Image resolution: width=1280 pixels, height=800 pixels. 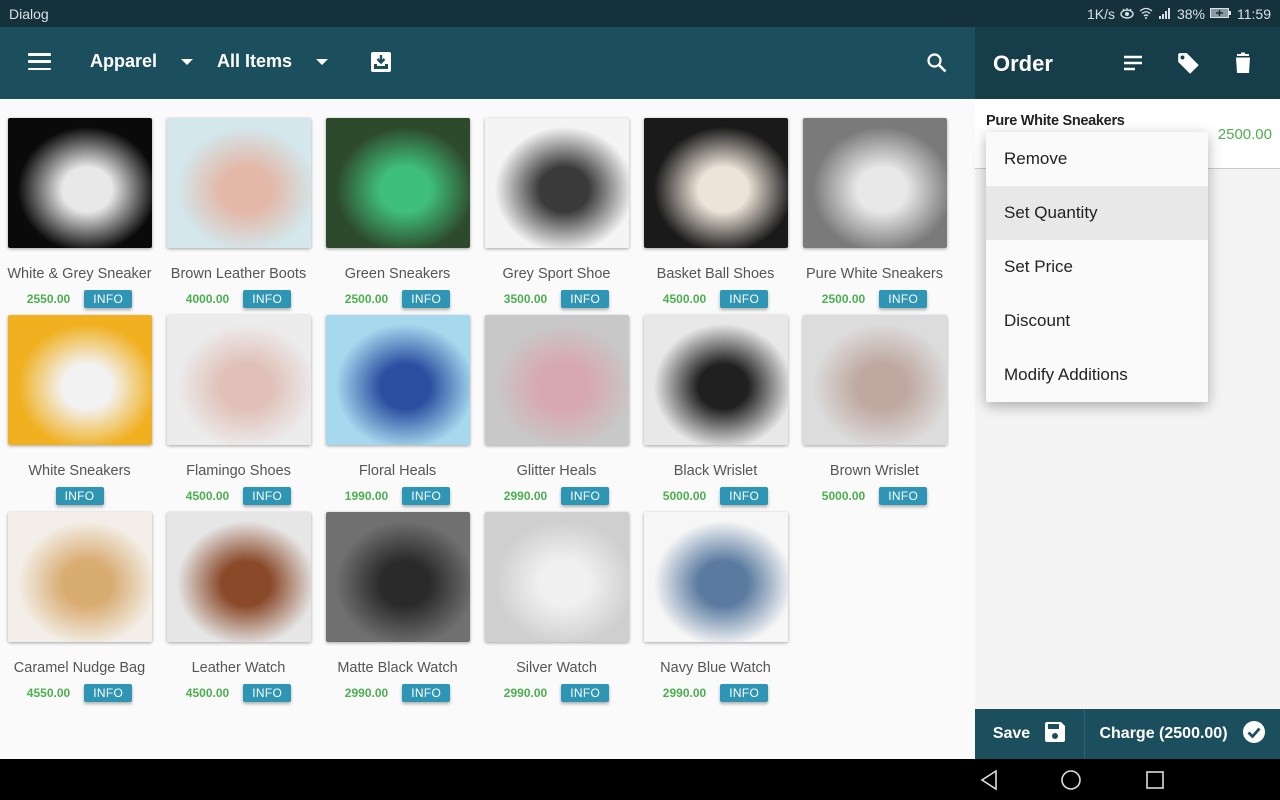 I want to click on trash-icon, so click(x=1243, y=63).